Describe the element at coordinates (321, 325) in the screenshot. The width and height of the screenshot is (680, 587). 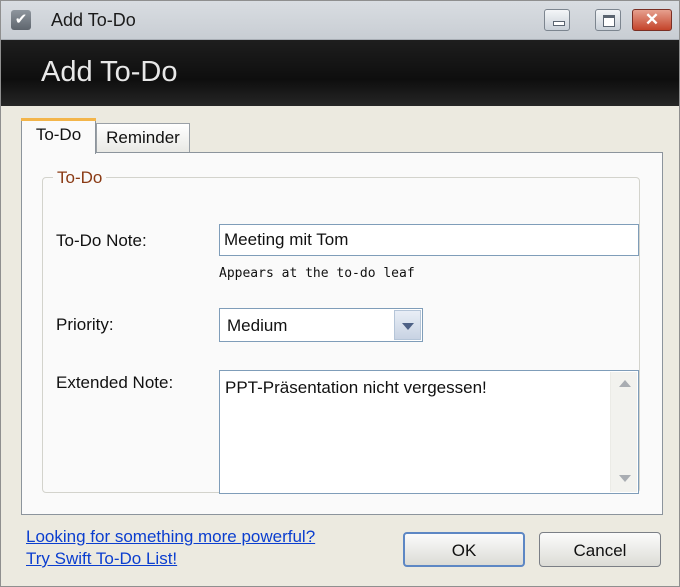
I see `priority-select: Medium` at that location.